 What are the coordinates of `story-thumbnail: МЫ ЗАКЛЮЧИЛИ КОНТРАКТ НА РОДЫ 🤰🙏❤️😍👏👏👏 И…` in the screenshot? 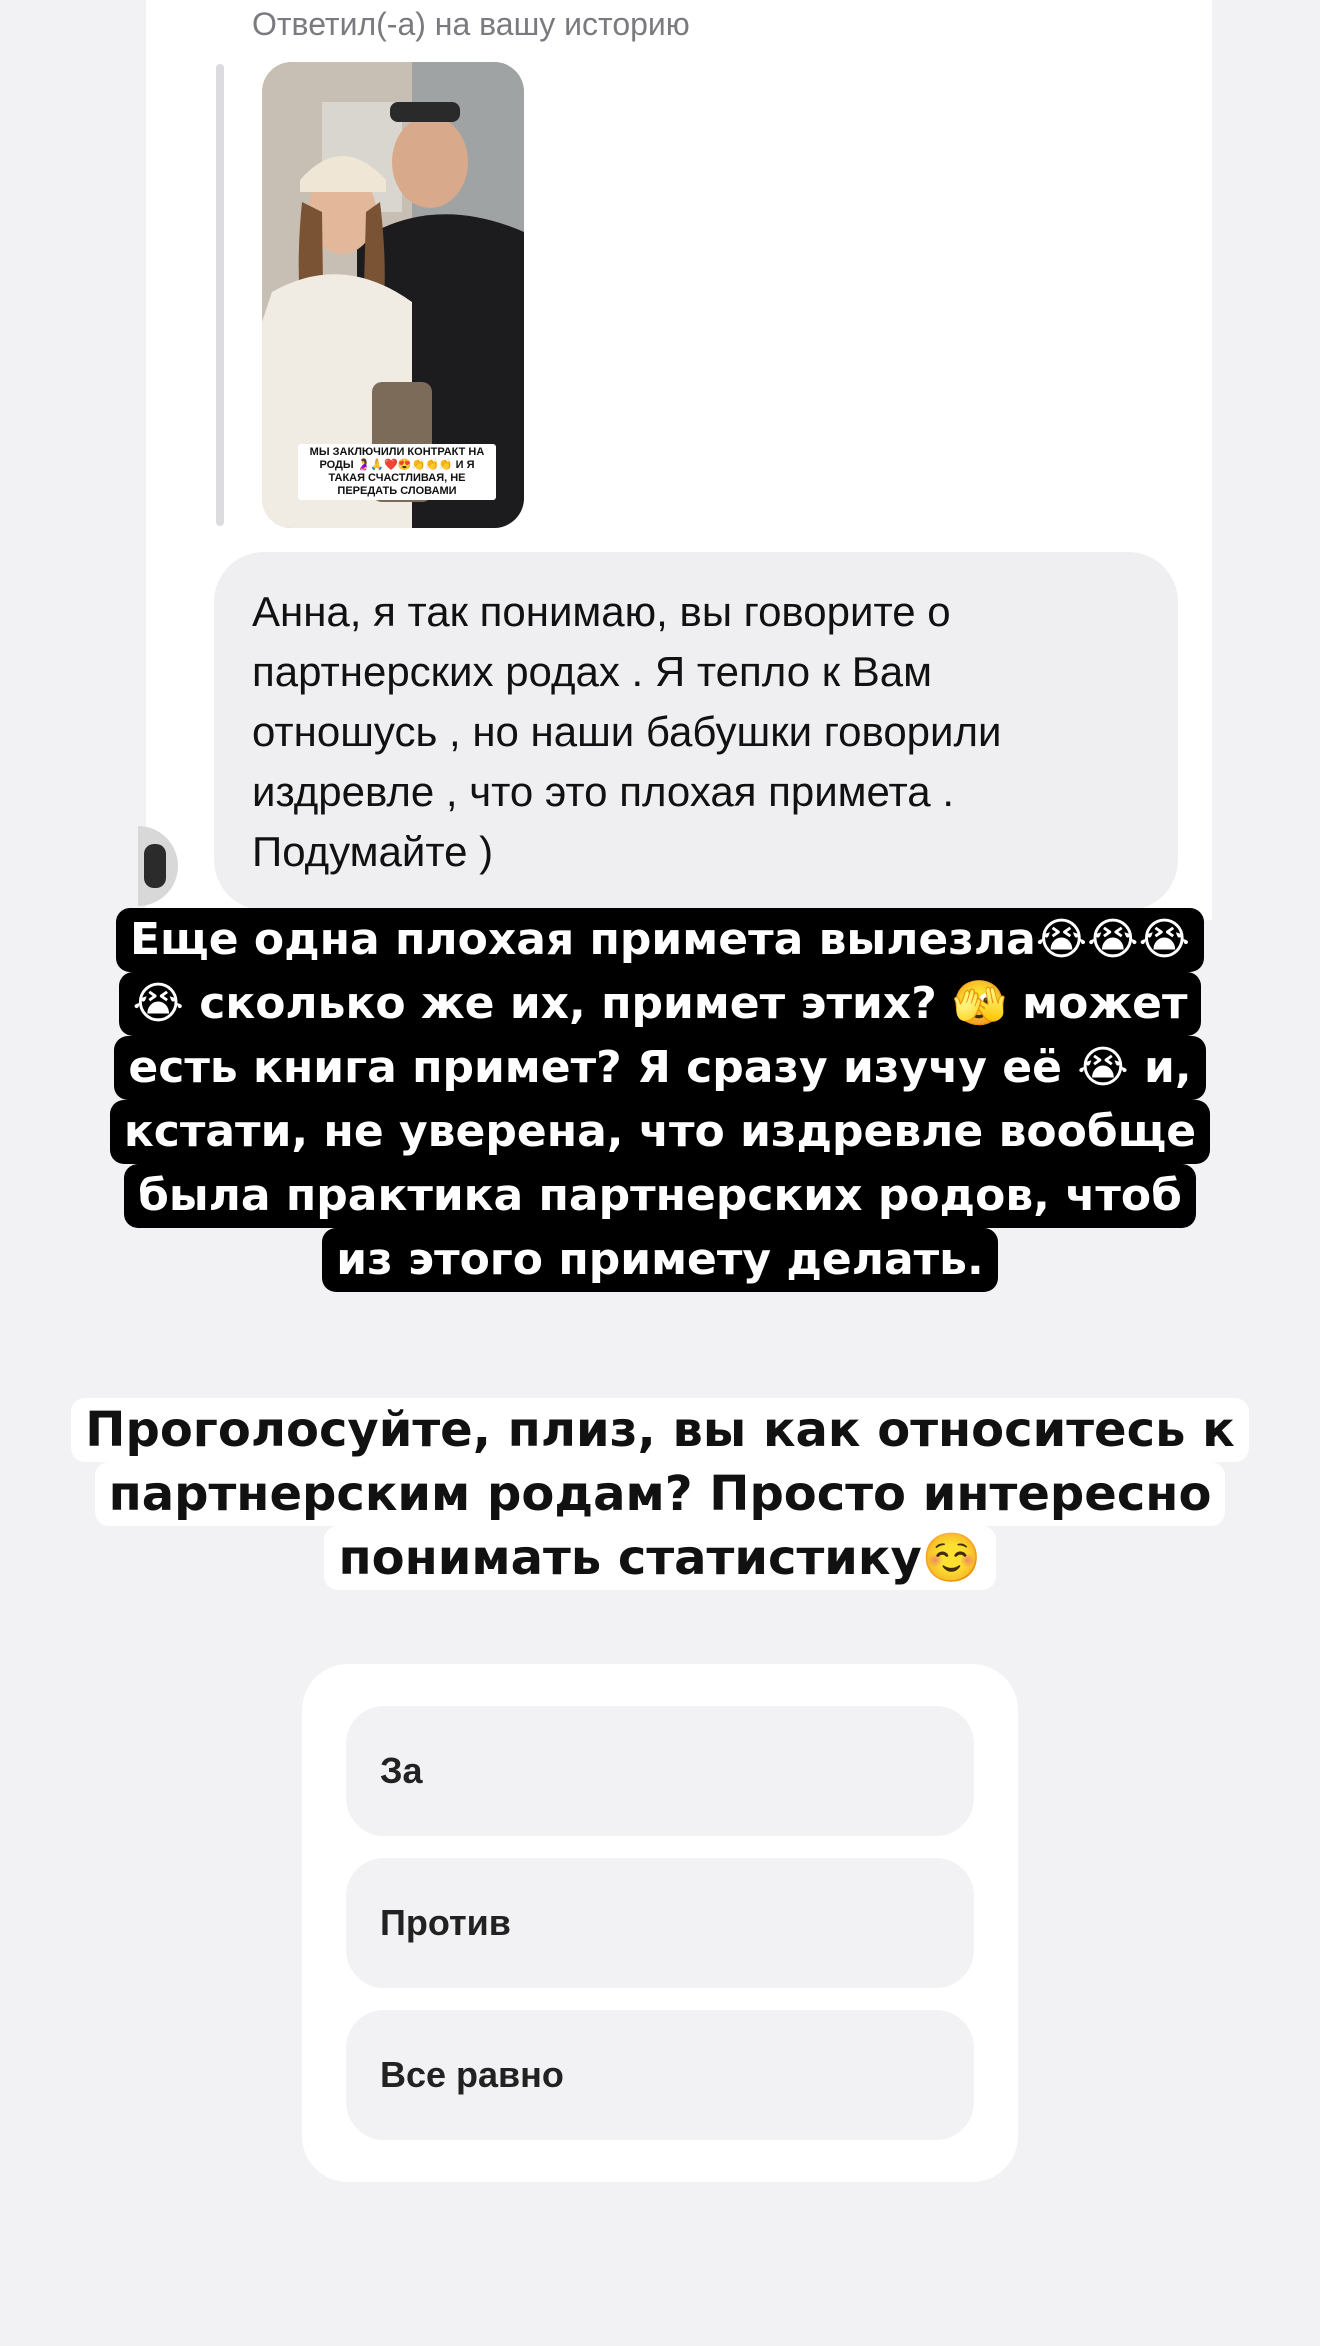 It's located at (393, 295).